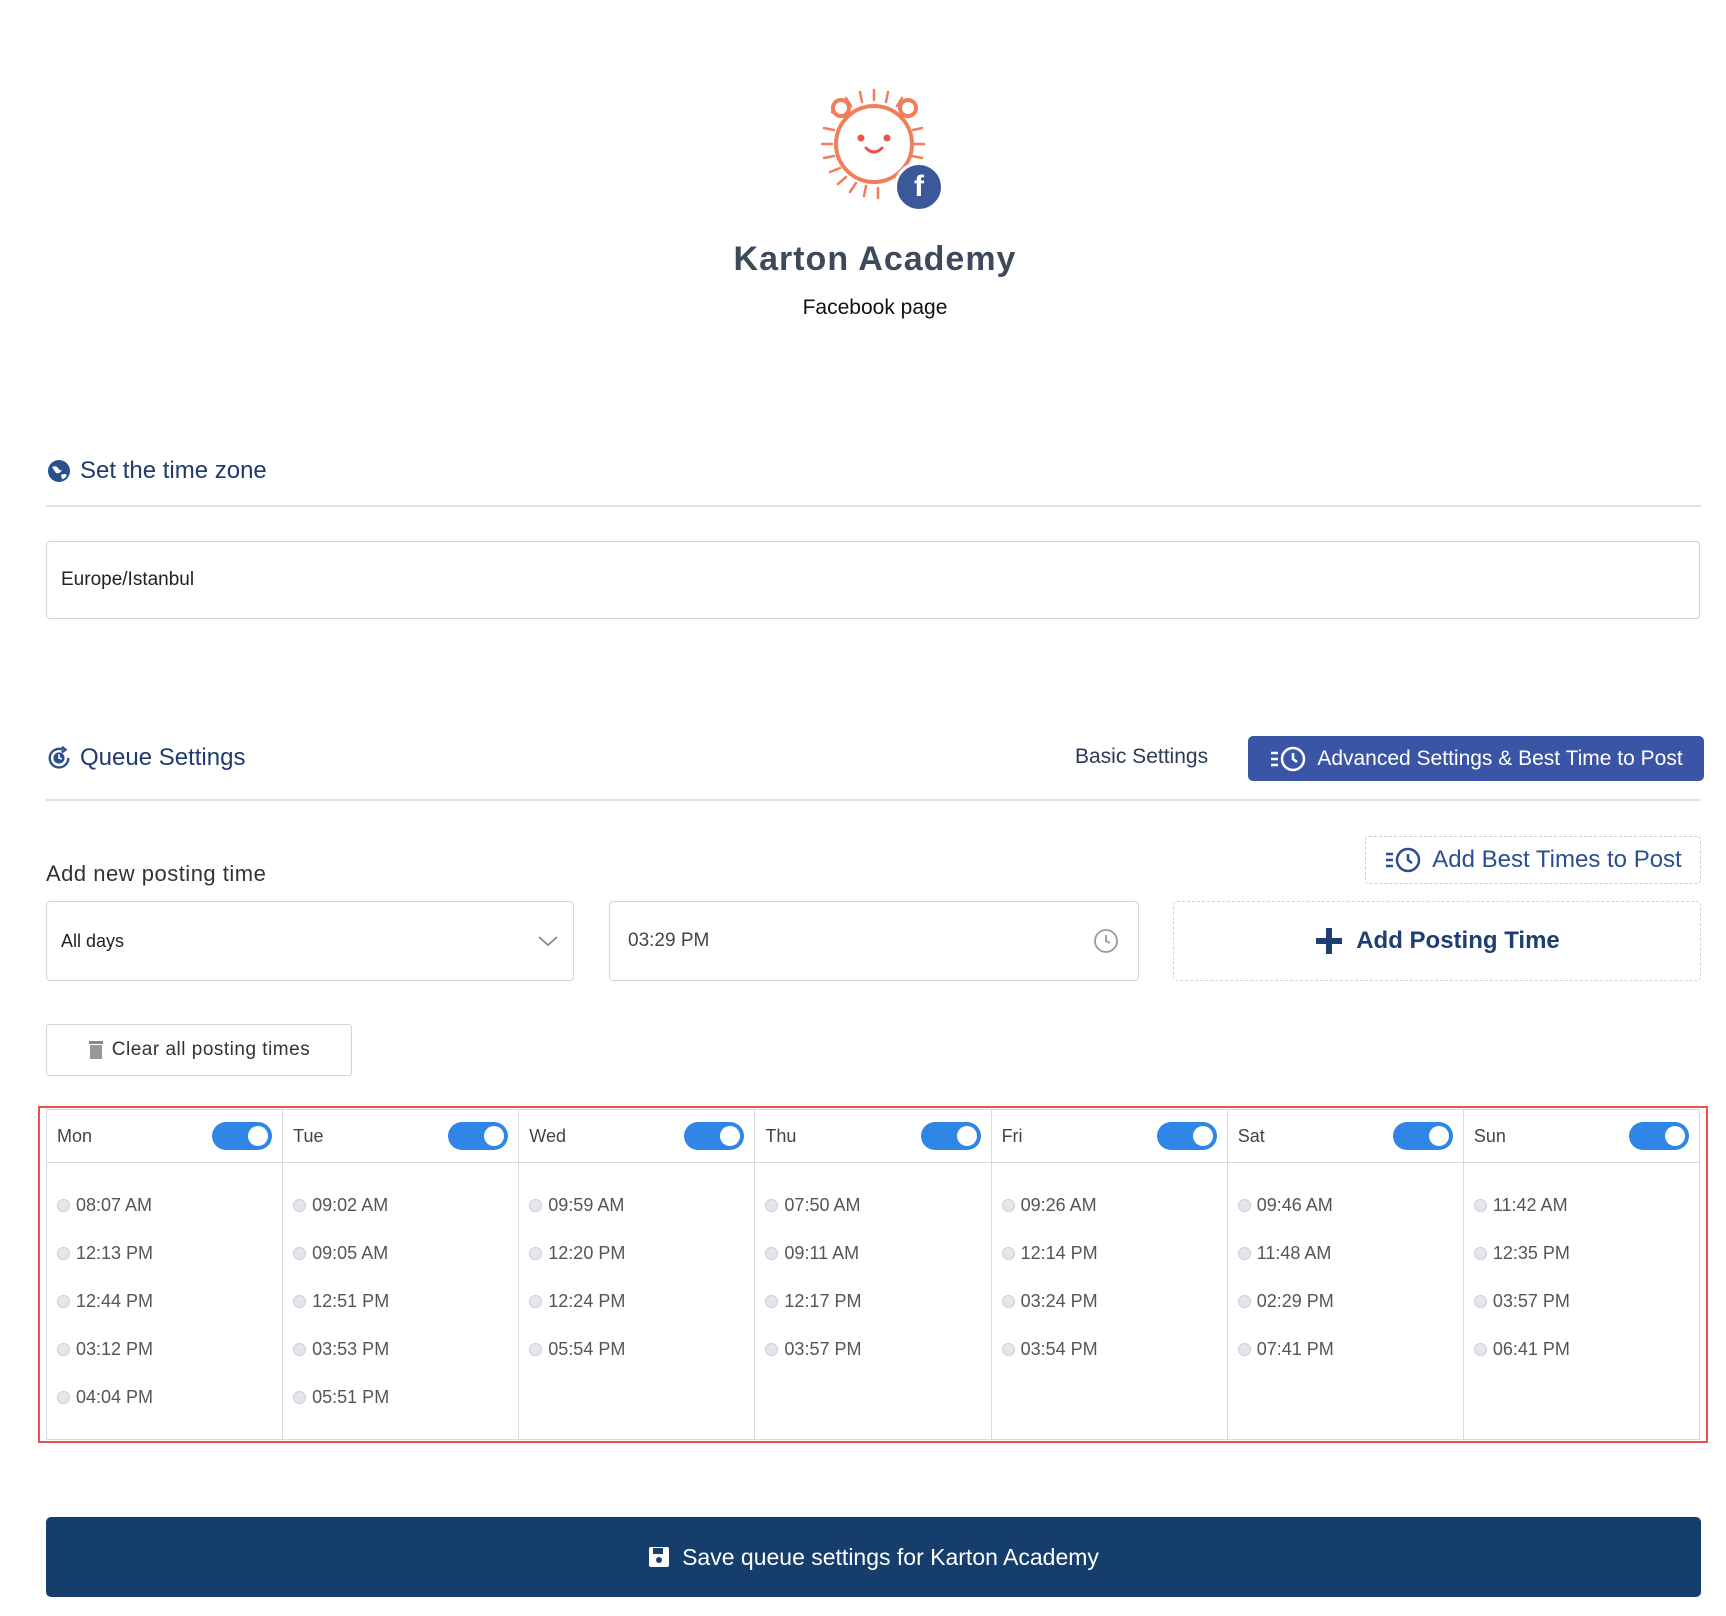 The height and width of the screenshot is (1616, 1726). I want to click on time-slot: 09:26 AM, so click(1109, 1205).